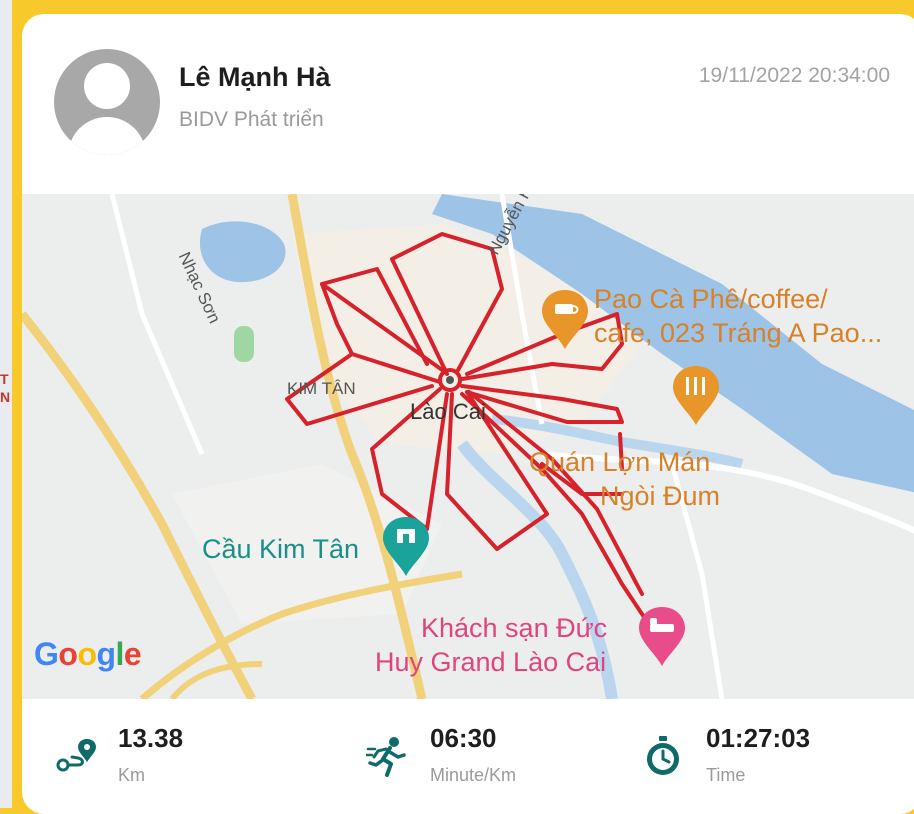 This screenshot has height=814, width=914. I want to click on avatar, so click(107, 102).